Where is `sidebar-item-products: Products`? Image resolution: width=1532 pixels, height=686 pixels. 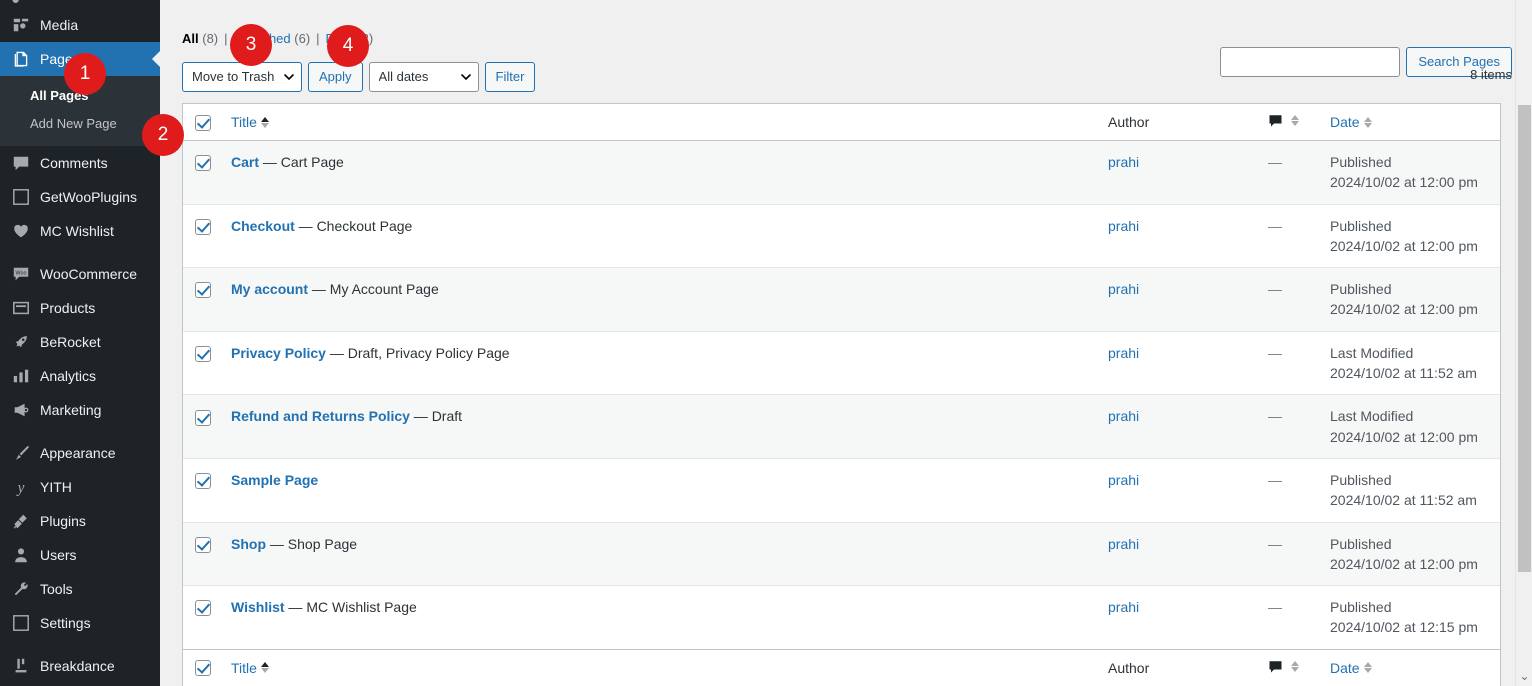
sidebar-item-products: Products is located at coordinates (80, 308).